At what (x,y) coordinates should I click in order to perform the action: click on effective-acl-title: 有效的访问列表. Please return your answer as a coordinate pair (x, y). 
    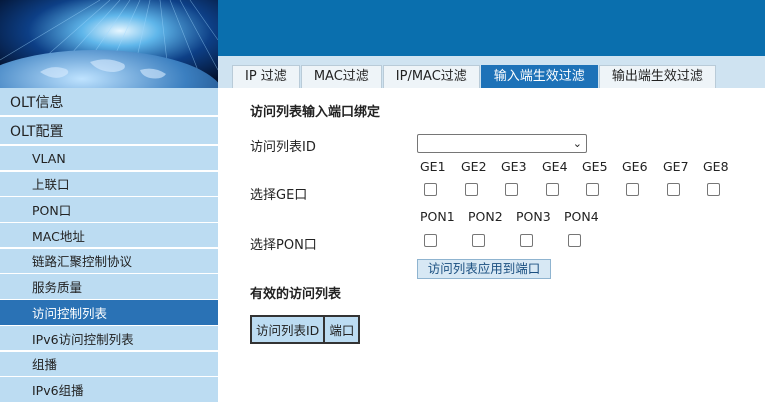
    Looking at the image, I should click on (296, 294).